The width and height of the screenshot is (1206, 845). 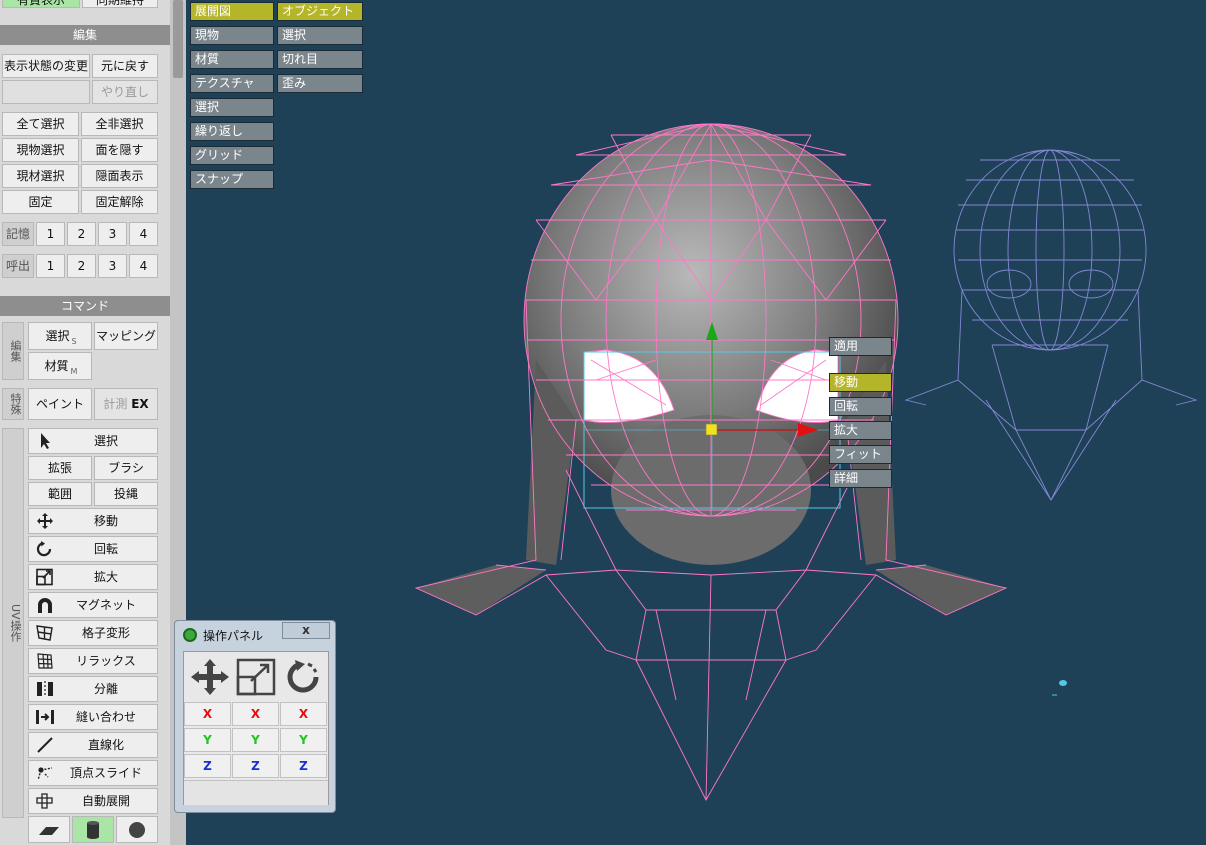 I want to click on tool-lattice-button: 格子変形, so click(x=93, y=633).